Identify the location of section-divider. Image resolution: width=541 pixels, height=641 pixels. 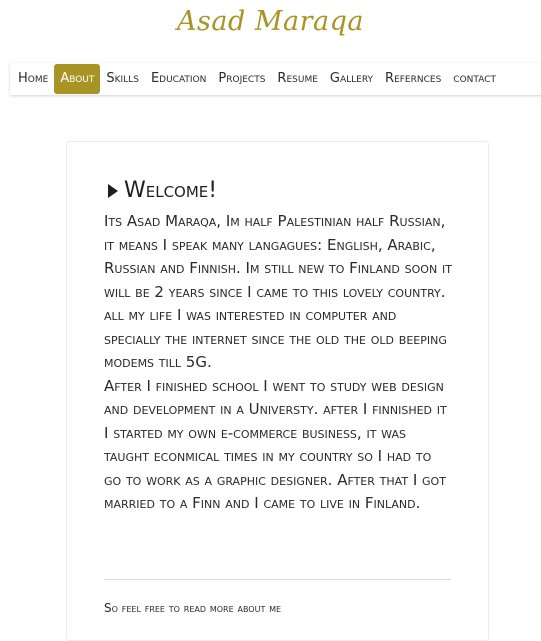
(277, 579).